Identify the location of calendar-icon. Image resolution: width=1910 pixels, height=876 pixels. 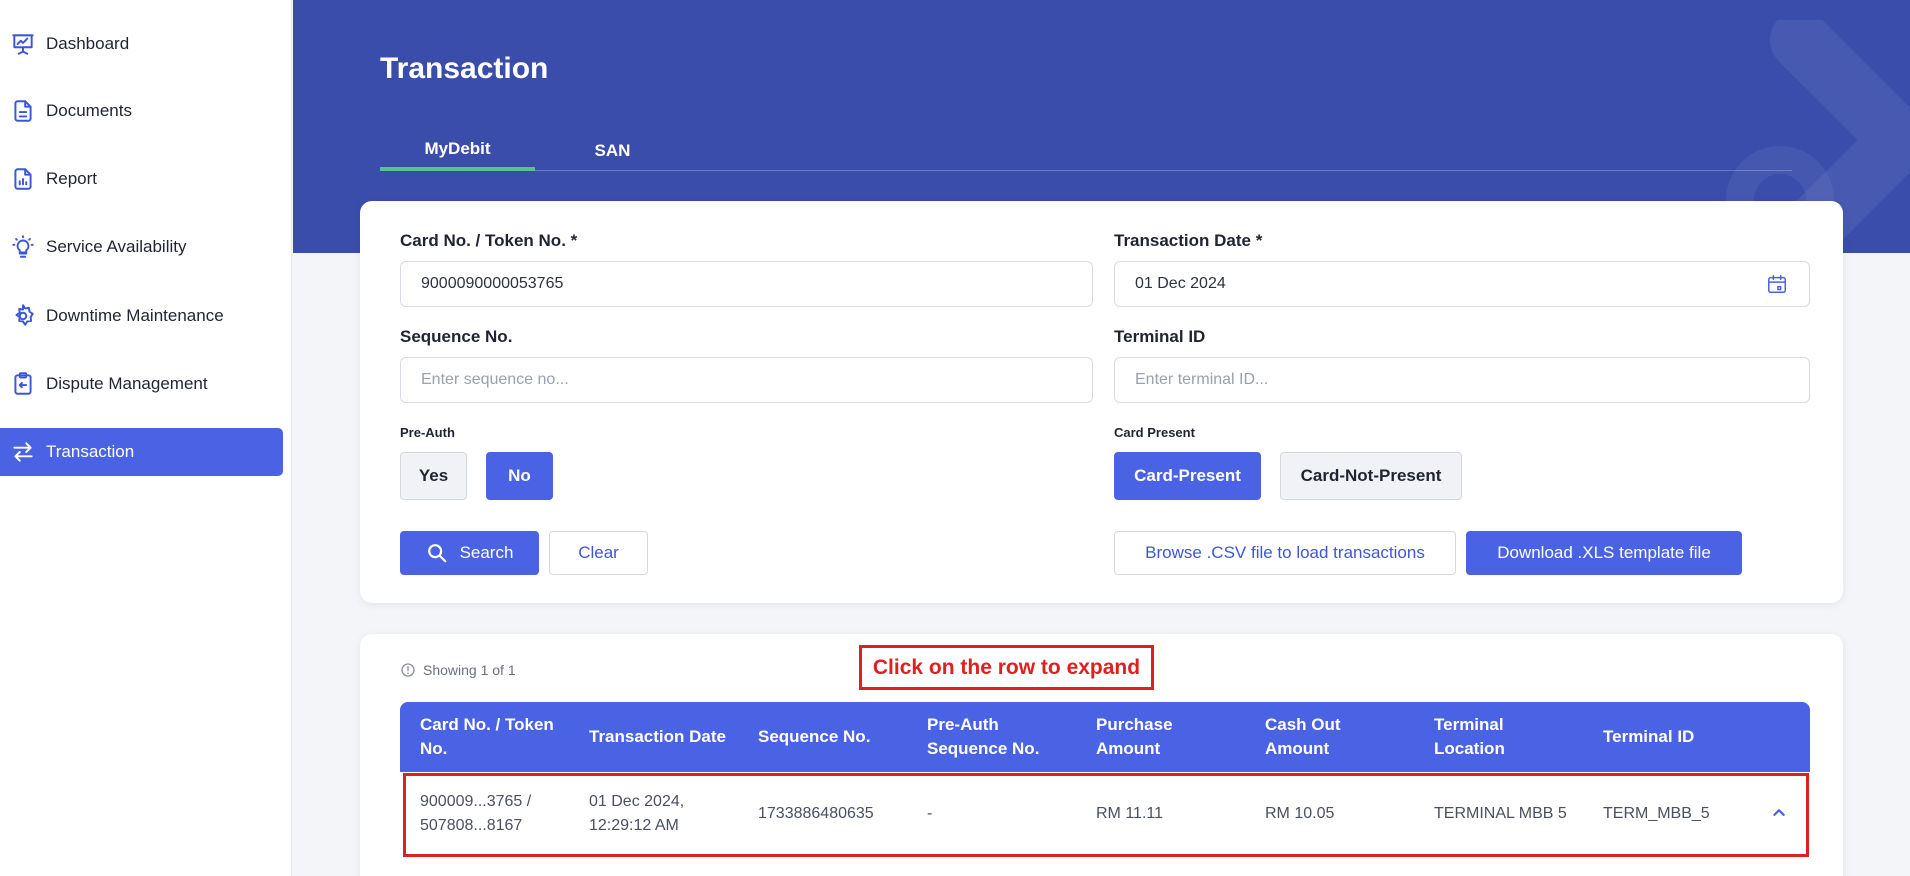
(1777, 284).